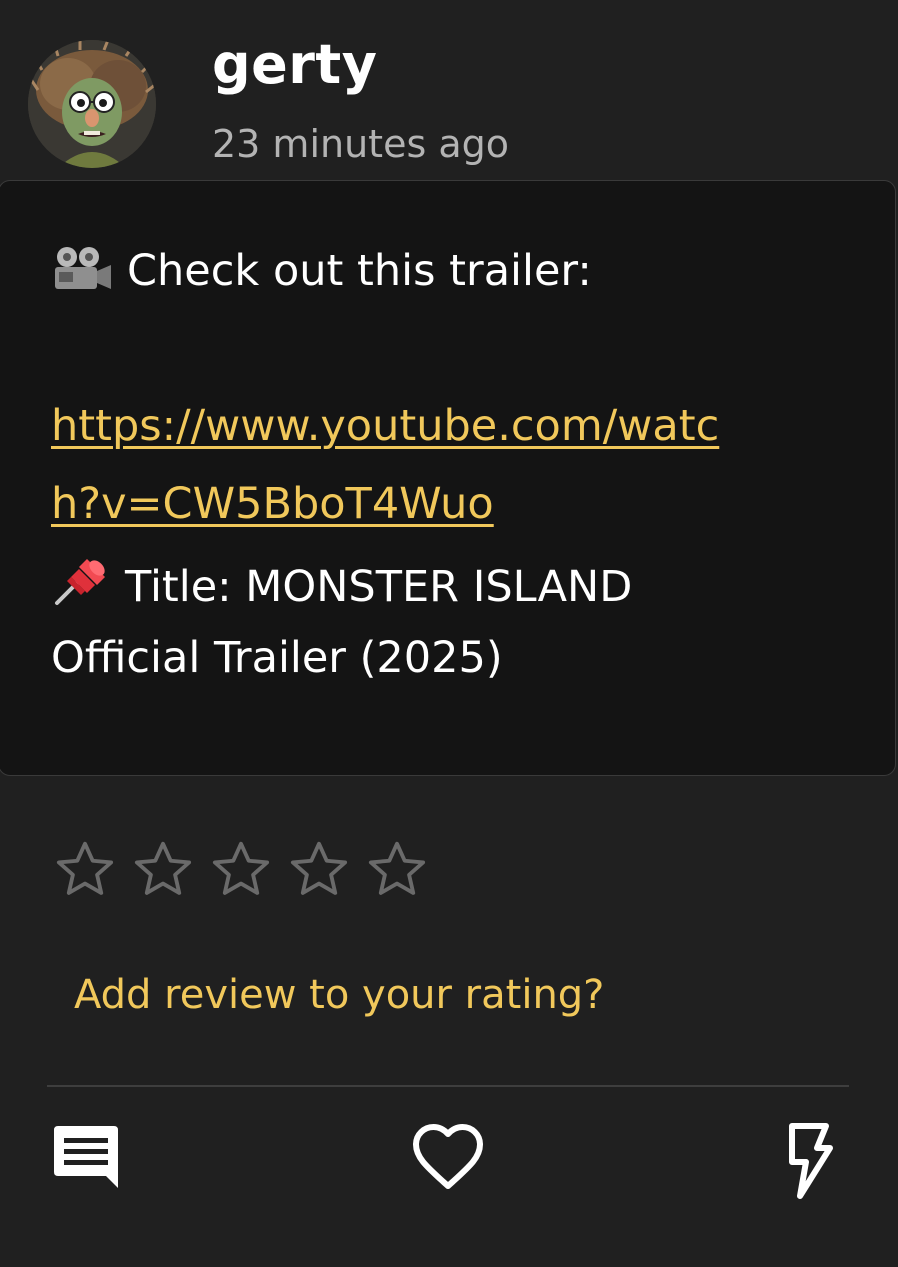 The image size is (898, 1267). I want to click on star-rating, so click(241, 869).